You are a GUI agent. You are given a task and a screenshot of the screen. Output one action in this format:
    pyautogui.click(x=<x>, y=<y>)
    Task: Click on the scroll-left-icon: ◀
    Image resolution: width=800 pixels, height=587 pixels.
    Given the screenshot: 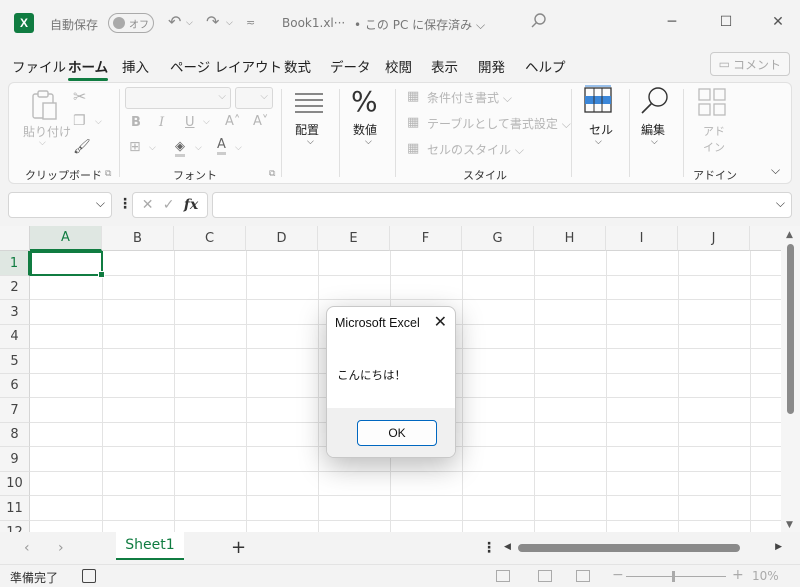 What is the action you would take?
    pyautogui.click(x=507, y=547)
    